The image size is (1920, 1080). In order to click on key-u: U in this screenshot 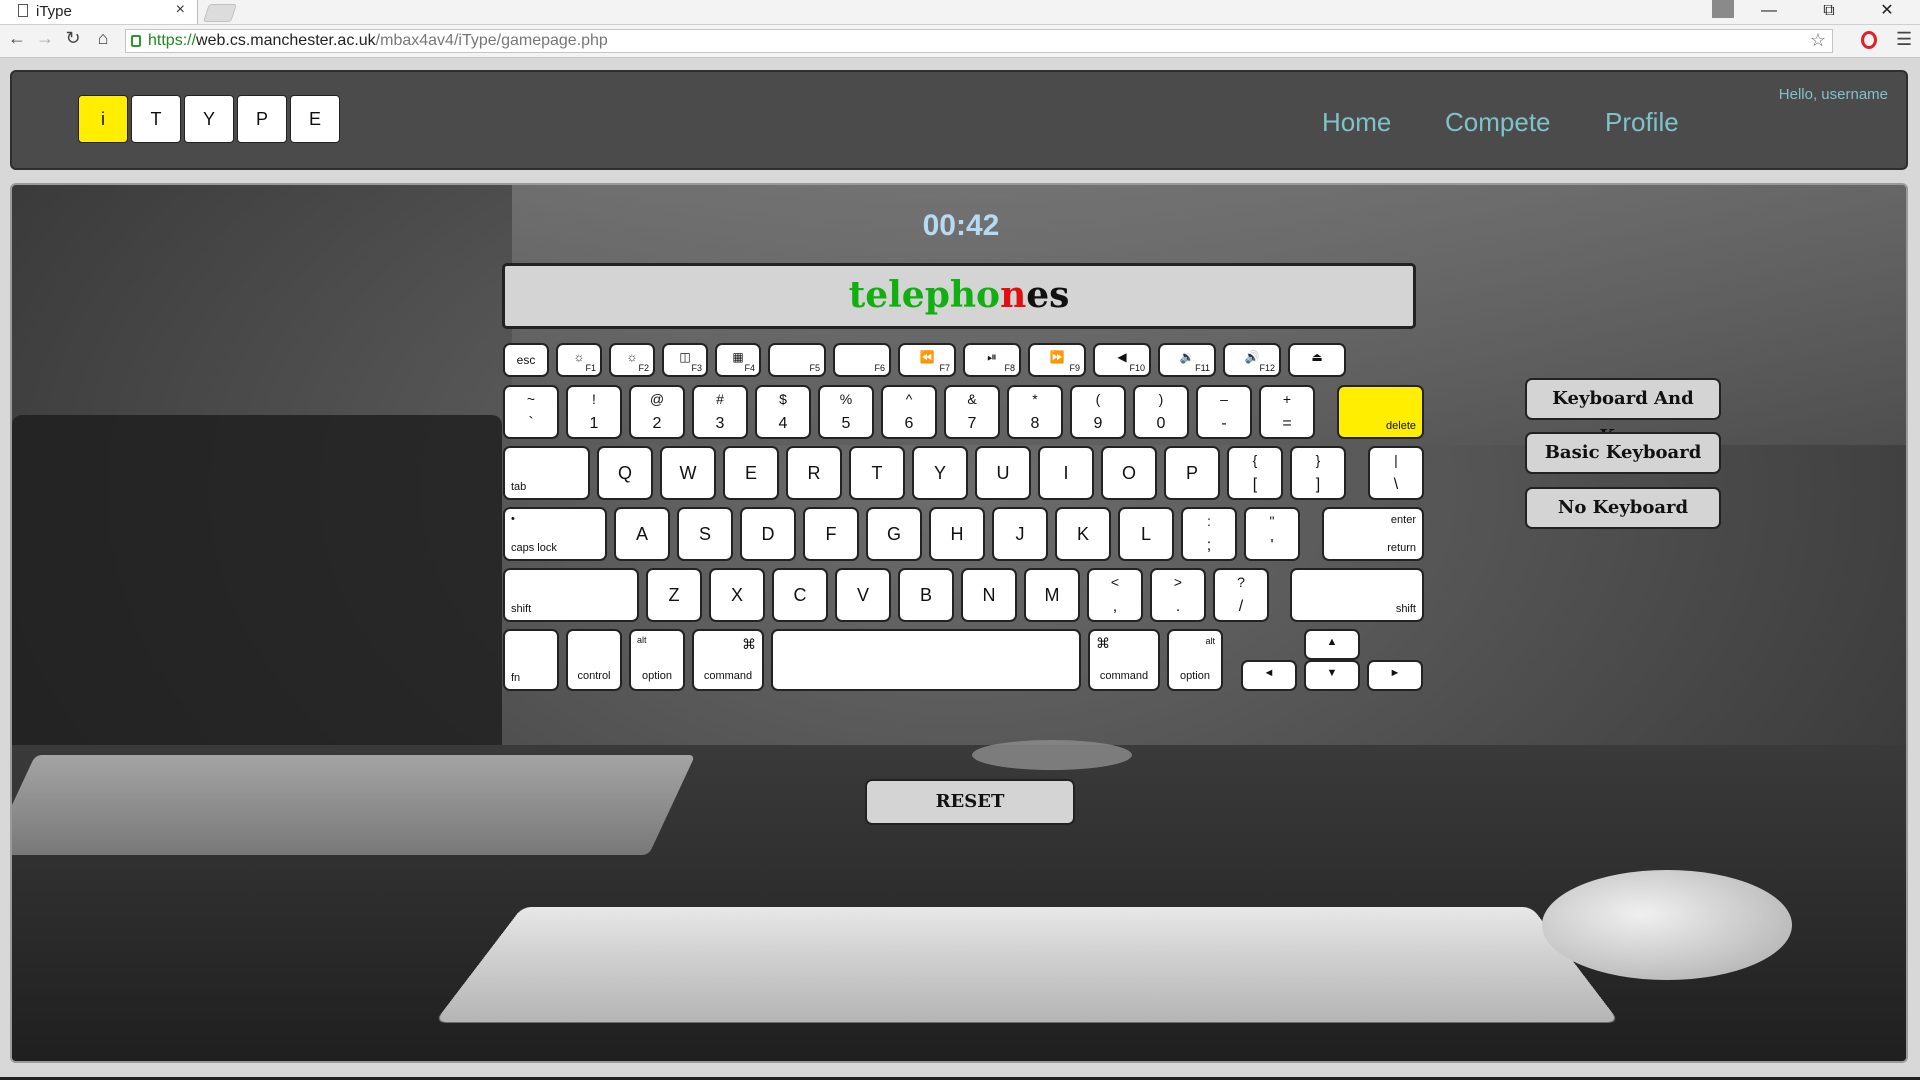, I will do `click(1003, 473)`.